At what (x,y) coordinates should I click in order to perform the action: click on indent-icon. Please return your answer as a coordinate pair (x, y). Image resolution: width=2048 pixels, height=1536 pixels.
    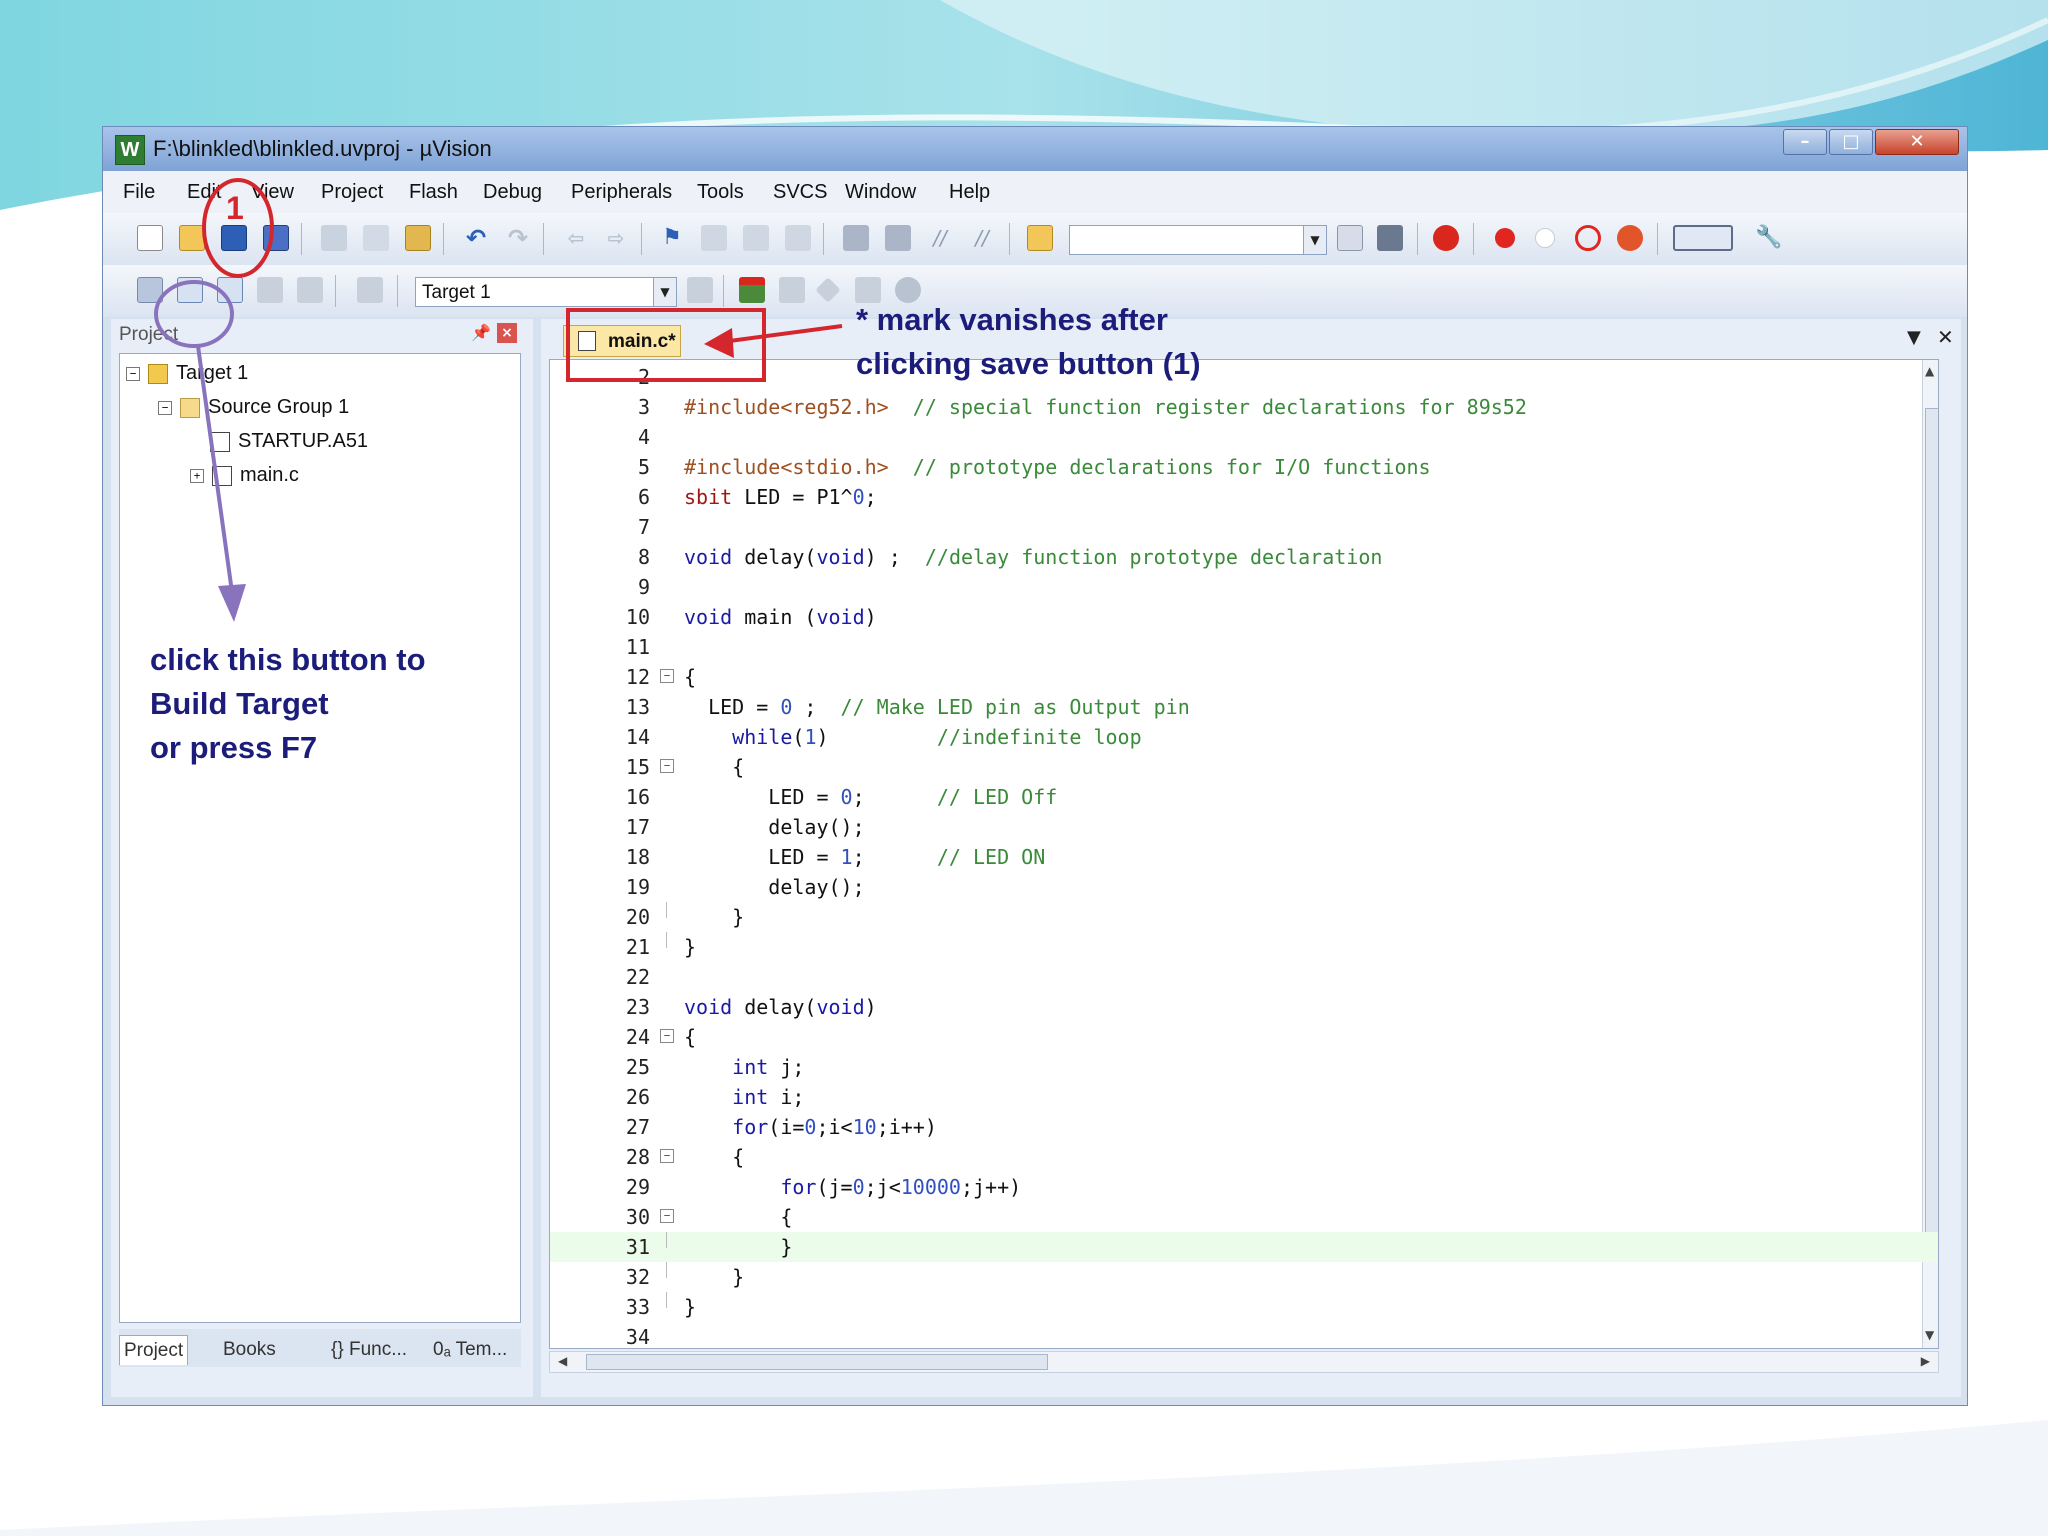
    Looking at the image, I should click on (856, 238).